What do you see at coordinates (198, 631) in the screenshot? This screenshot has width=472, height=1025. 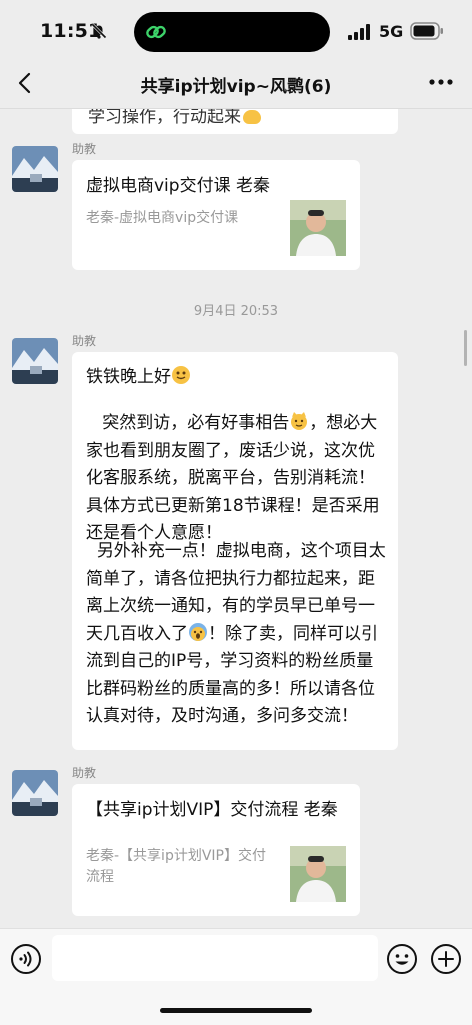 I see `scream-emoji-icon` at bounding box center [198, 631].